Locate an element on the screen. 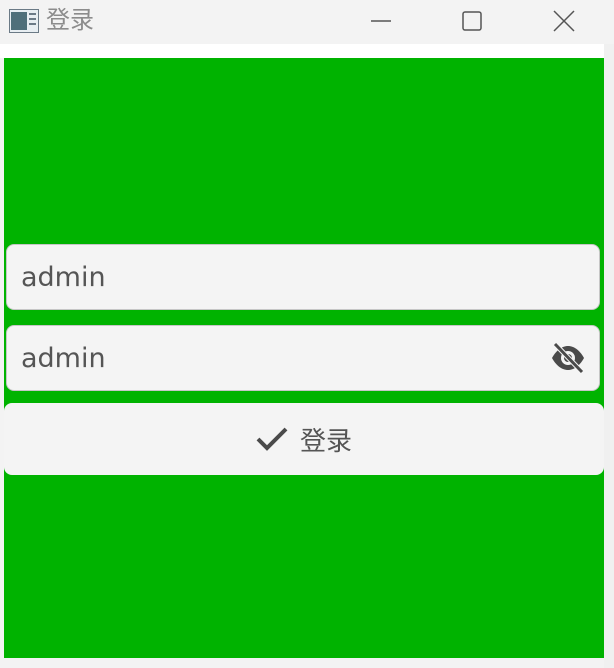 The image size is (614, 668). login-button: 登录 is located at coordinates (304, 439).